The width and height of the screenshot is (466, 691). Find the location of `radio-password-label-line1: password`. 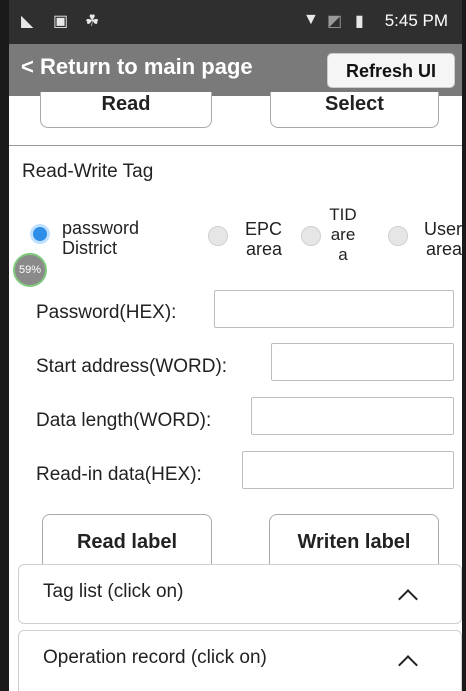

radio-password-label-line1: password is located at coordinates (101, 228).